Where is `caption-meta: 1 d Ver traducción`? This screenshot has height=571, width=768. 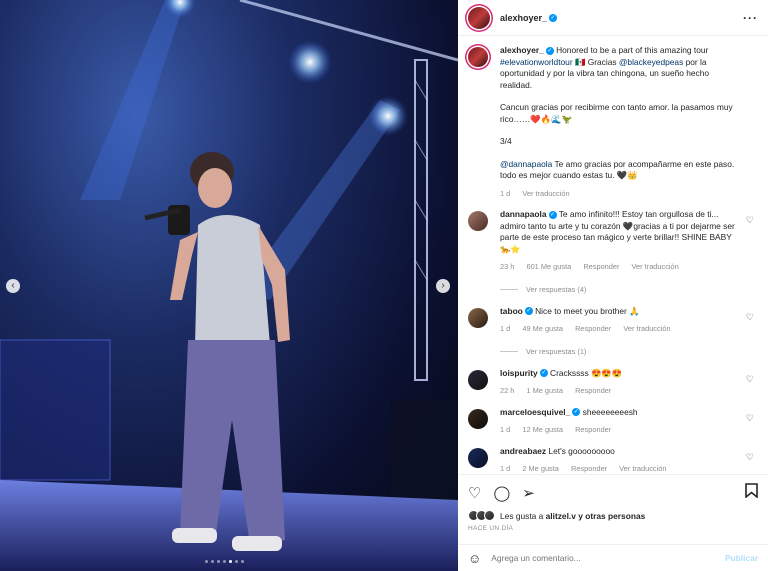 caption-meta: 1 d Ver traducción is located at coordinates (620, 194).